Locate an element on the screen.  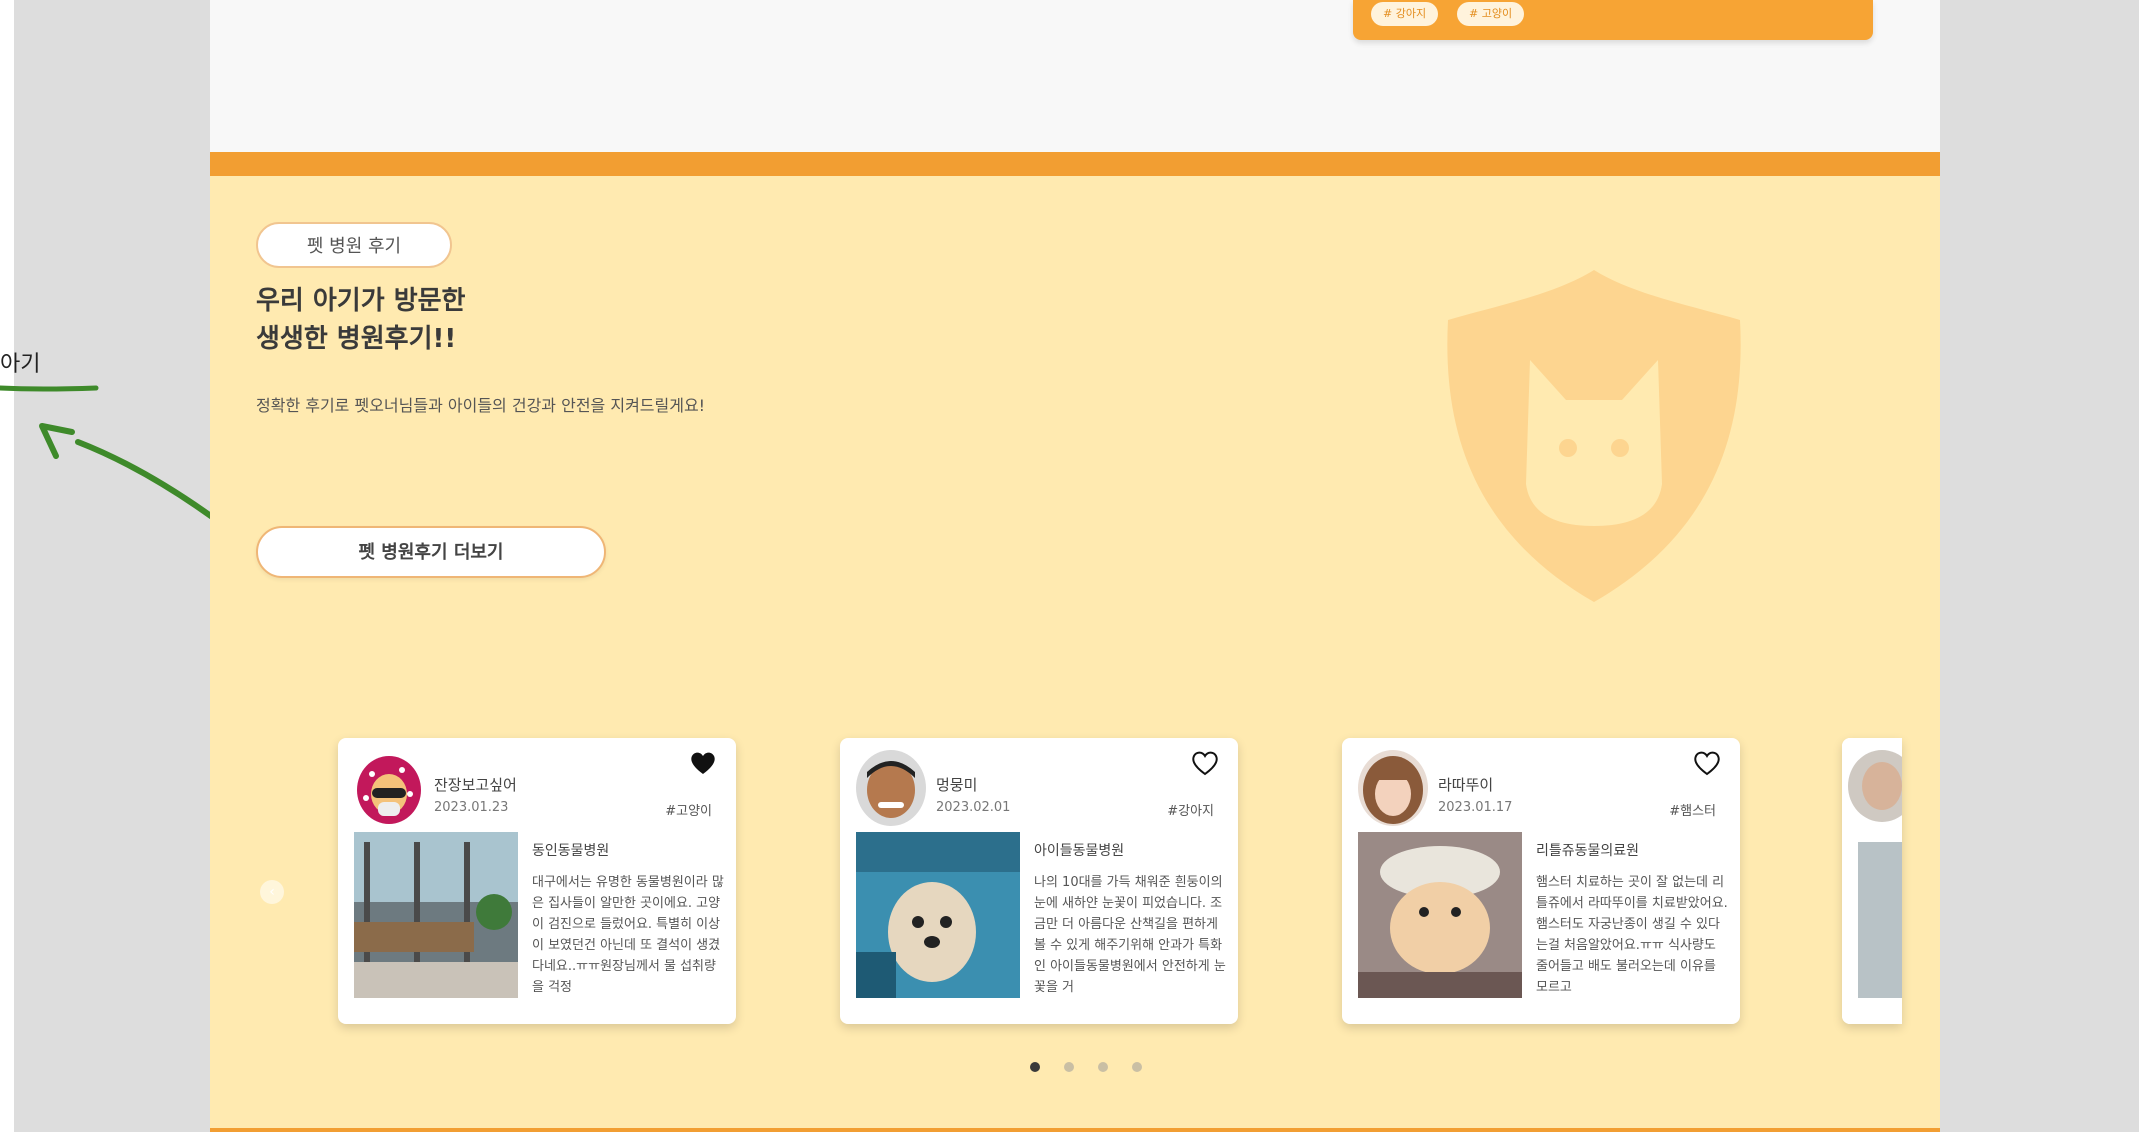
review-date: 2023.01.17 is located at coordinates (1475, 807).